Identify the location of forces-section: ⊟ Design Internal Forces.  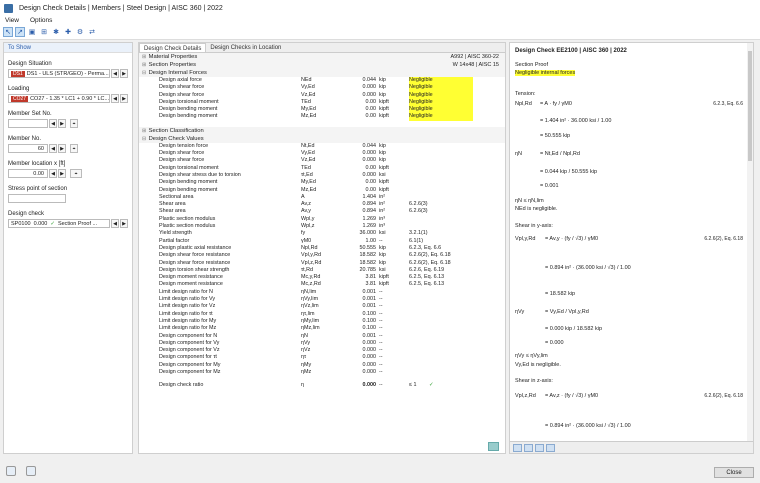
(322, 73).